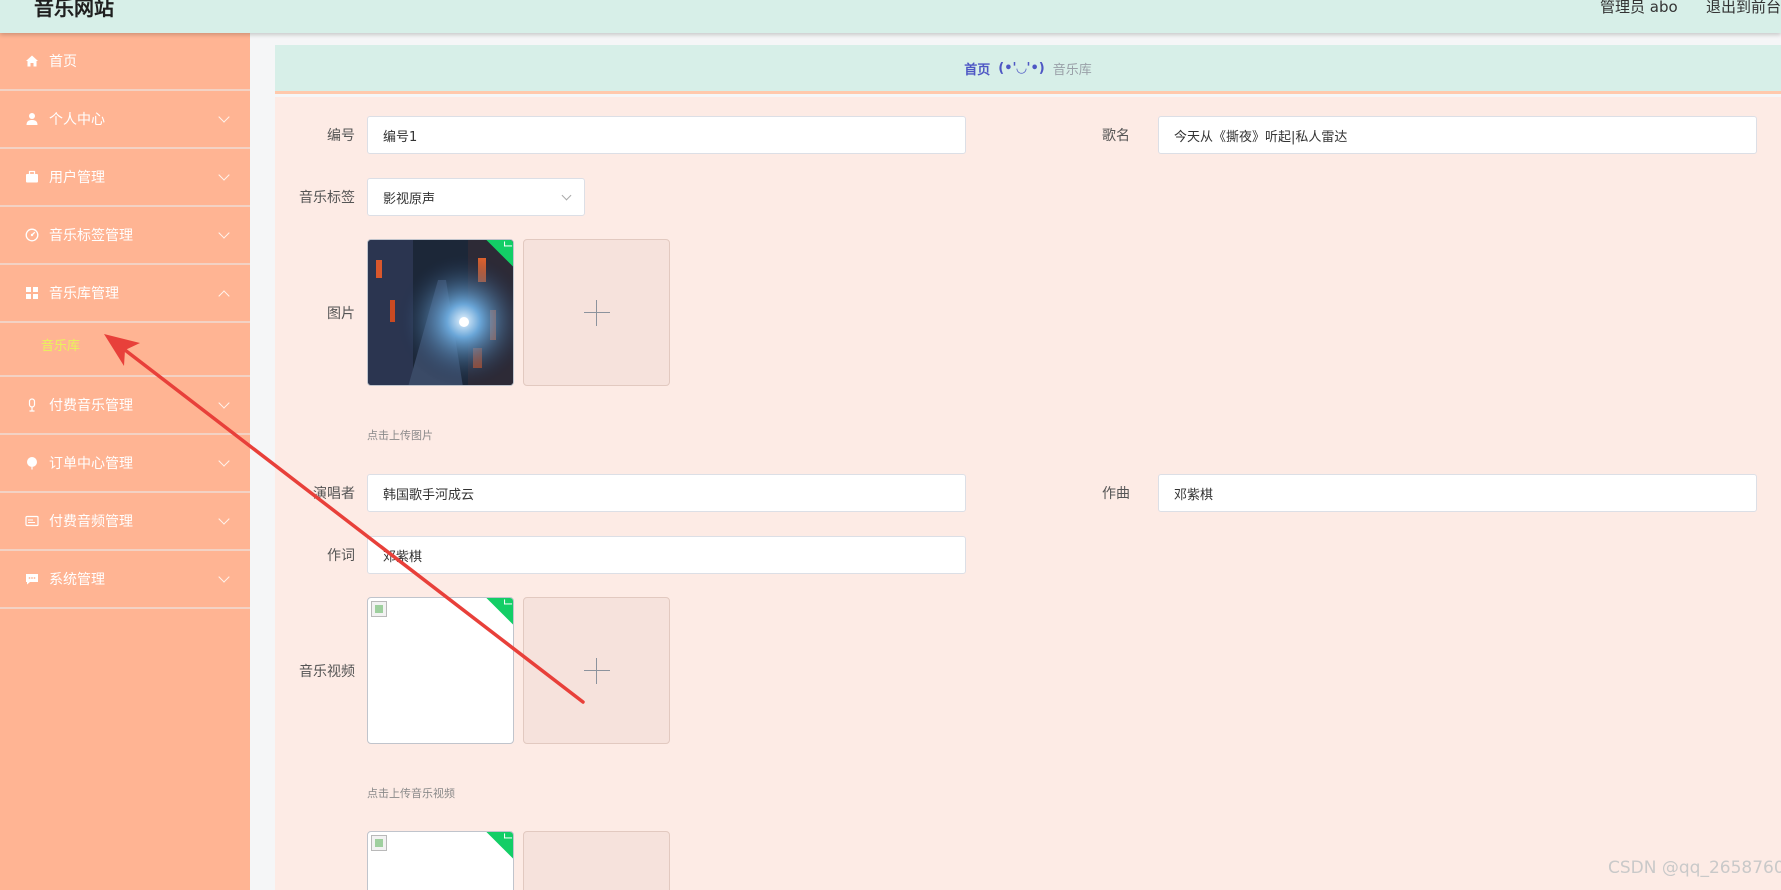 The width and height of the screenshot is (1781, 890). I want to click on city-night-image, so click(440, 312).